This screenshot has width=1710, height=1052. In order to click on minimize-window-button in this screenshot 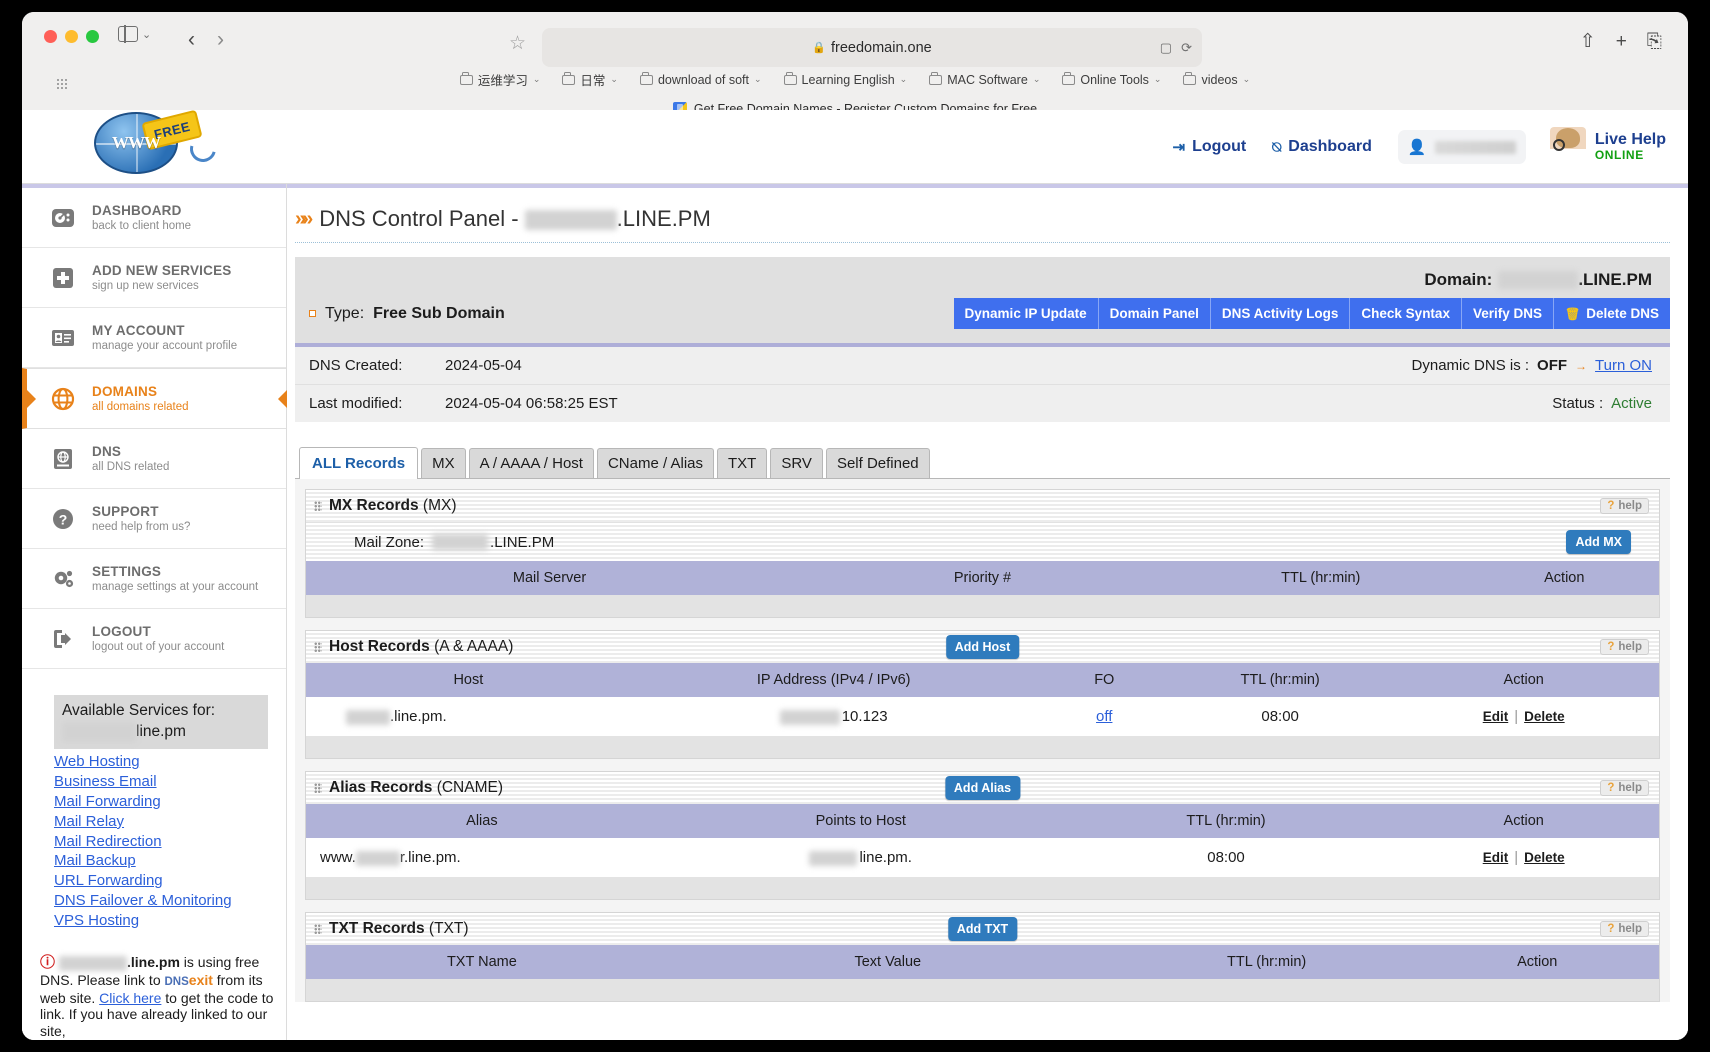, I will do `click(71, 36)`.